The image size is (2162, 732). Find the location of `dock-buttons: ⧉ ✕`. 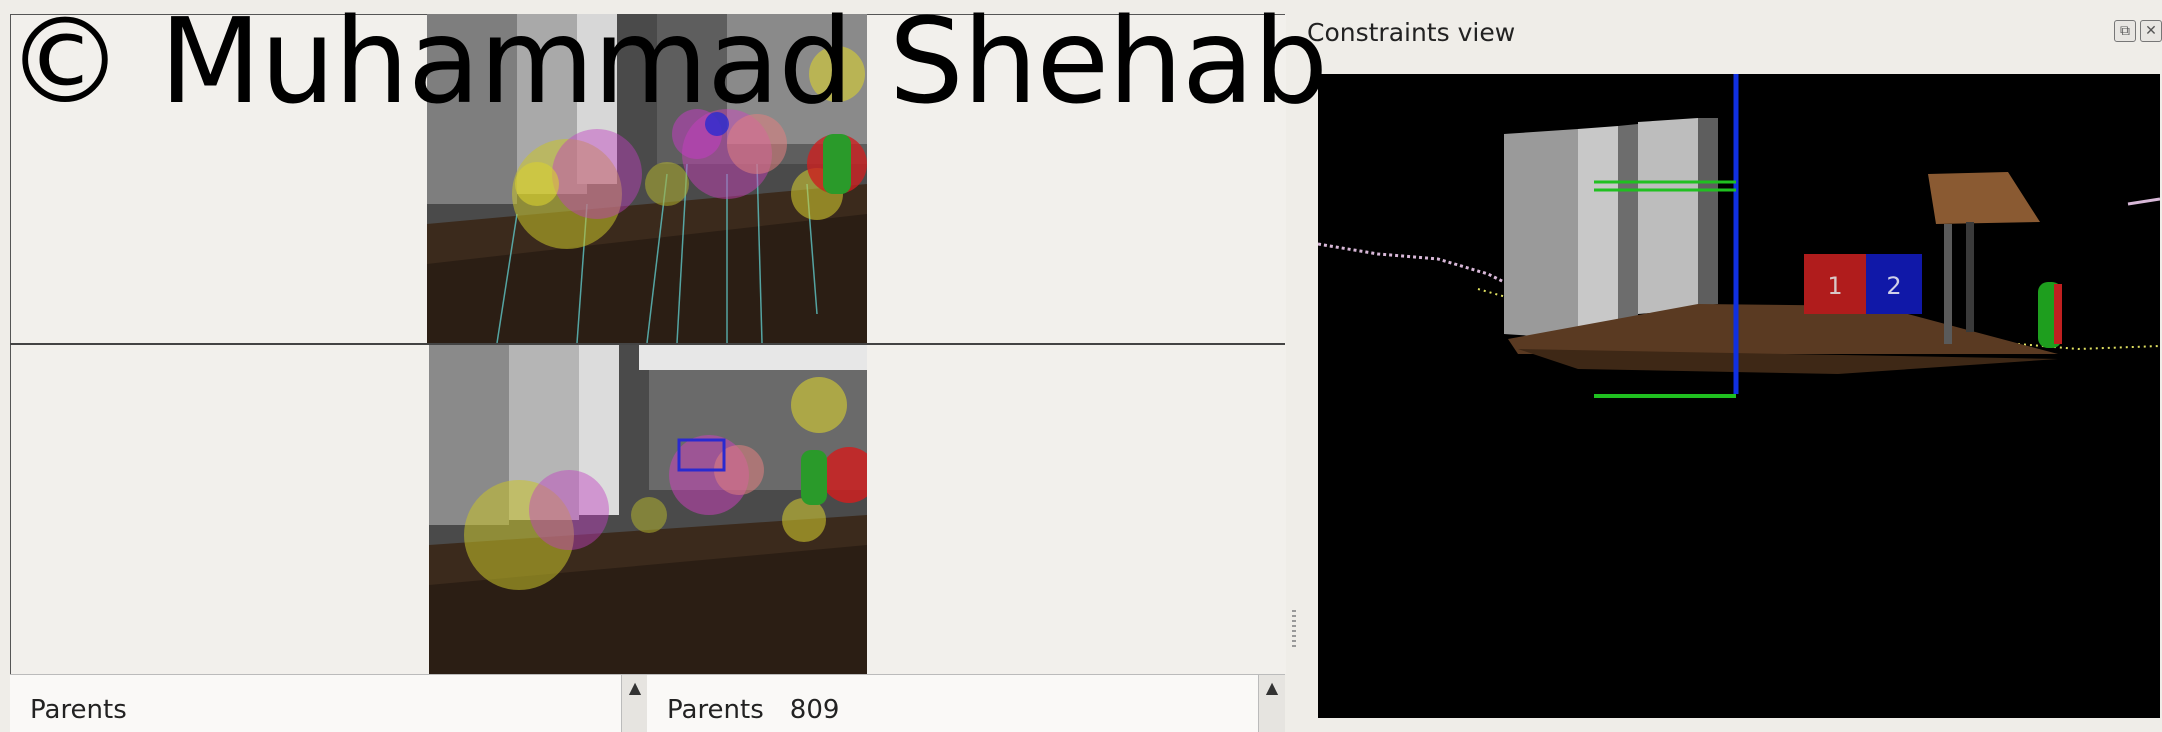

dock-buttons: ⧉ ✕ is located at coordinates (2136, 31).